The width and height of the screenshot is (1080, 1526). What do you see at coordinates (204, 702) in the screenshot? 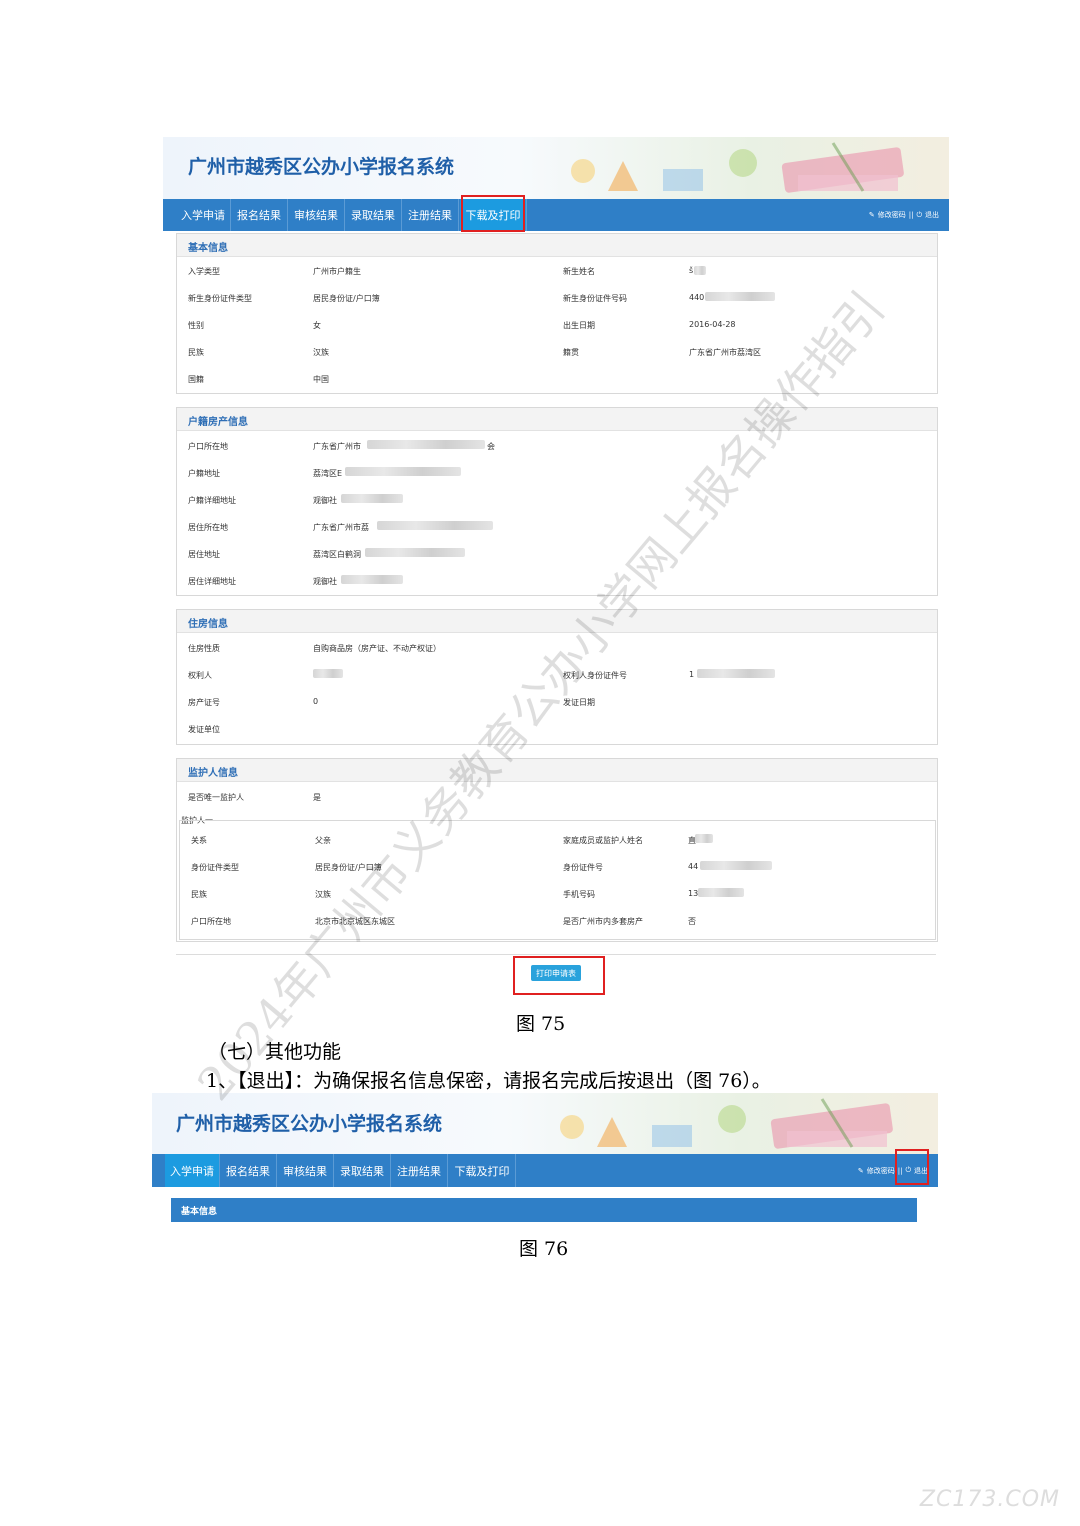
I see `field-label: 房产证号` at bounding box center [204, 702].